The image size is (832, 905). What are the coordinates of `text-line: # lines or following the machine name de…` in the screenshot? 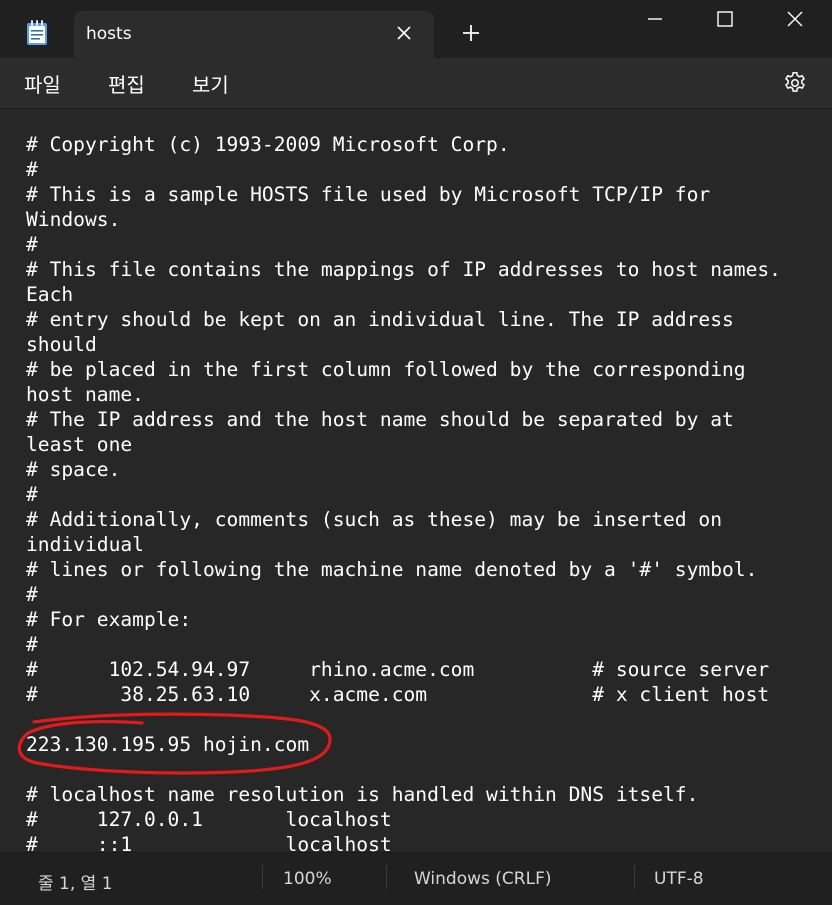 It's located at (392, 569).